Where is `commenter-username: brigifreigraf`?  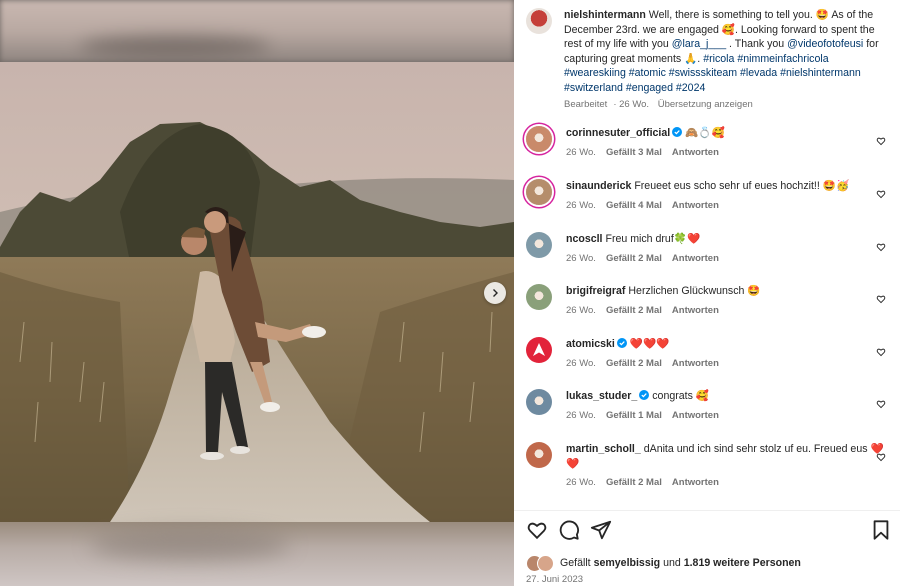
commenter-username: brigifreigraf is located at coordinates (595, 291).